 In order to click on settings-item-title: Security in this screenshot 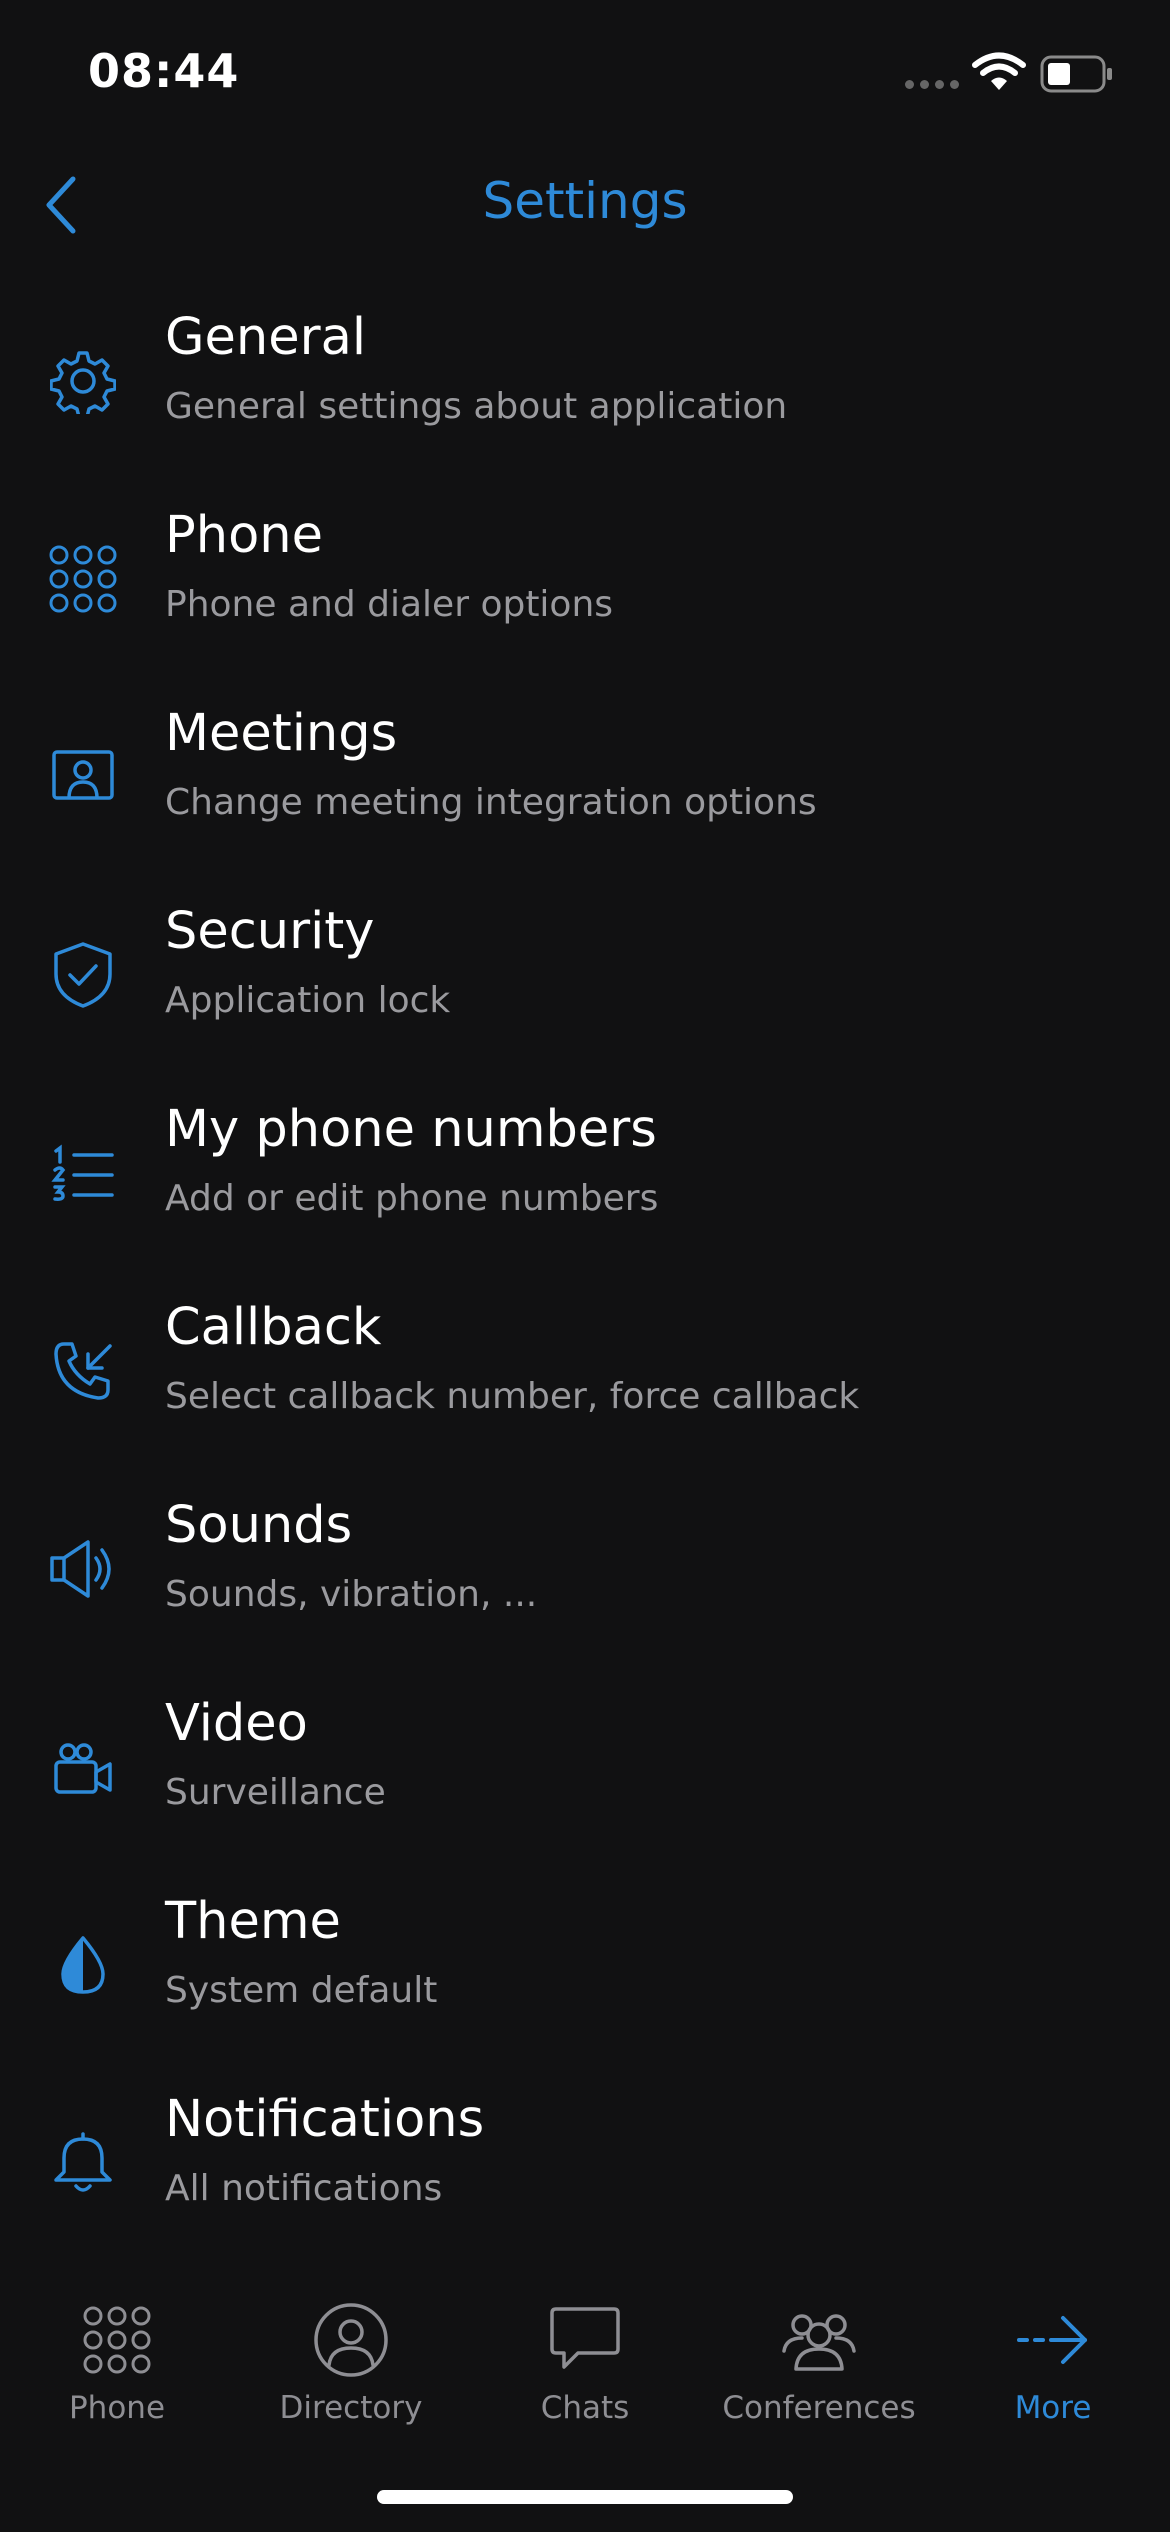, I will do `click(270, 931)`.